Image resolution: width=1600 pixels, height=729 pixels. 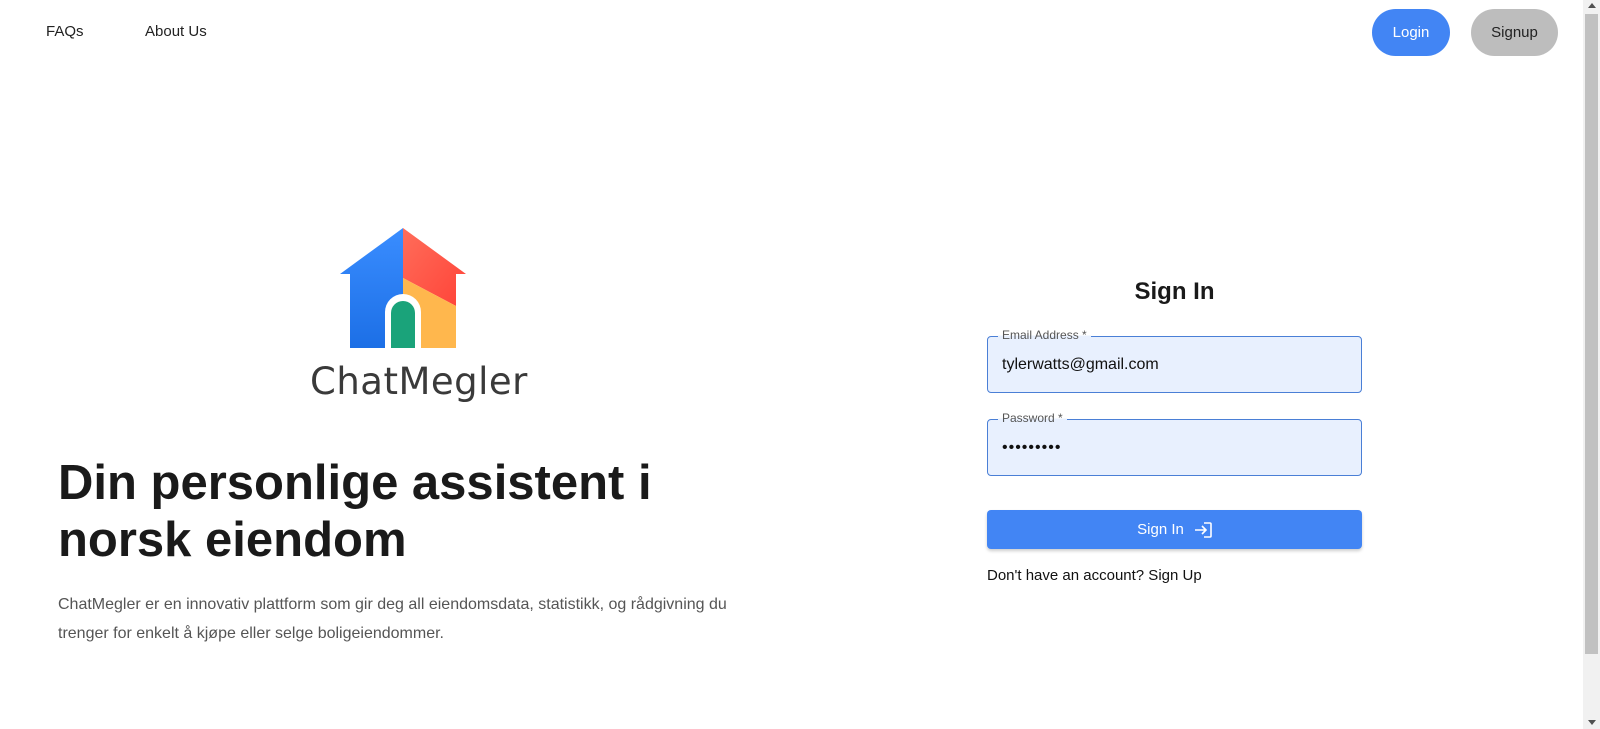 What do you see at coordinates (1174, 447) in the screenshot?
I see `password-input` at bounding box center [1174, 447].